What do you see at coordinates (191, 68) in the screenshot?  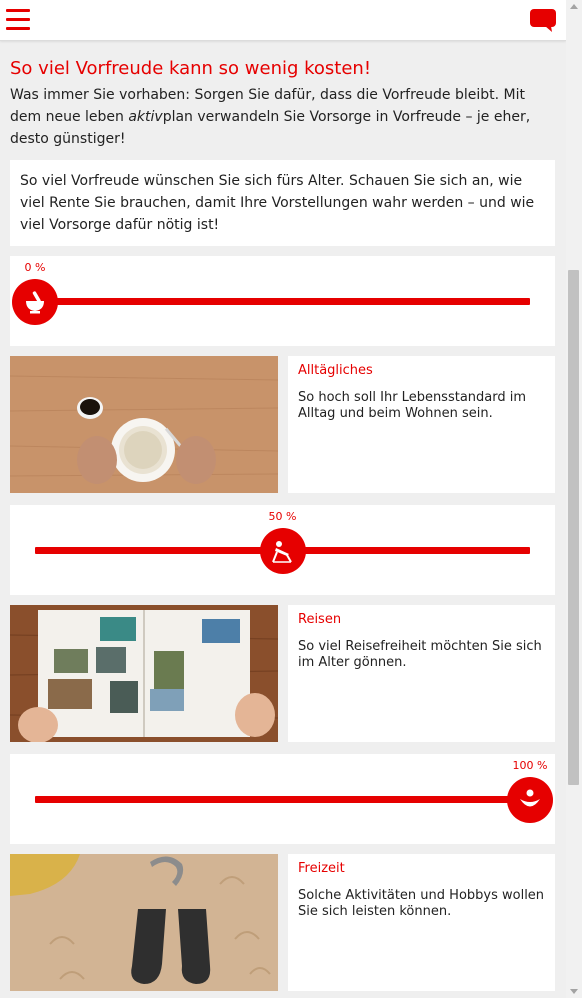 I see `page-headline: So viel Vorfreude kann so wenig kosten!` at bounding box center [191, 68].